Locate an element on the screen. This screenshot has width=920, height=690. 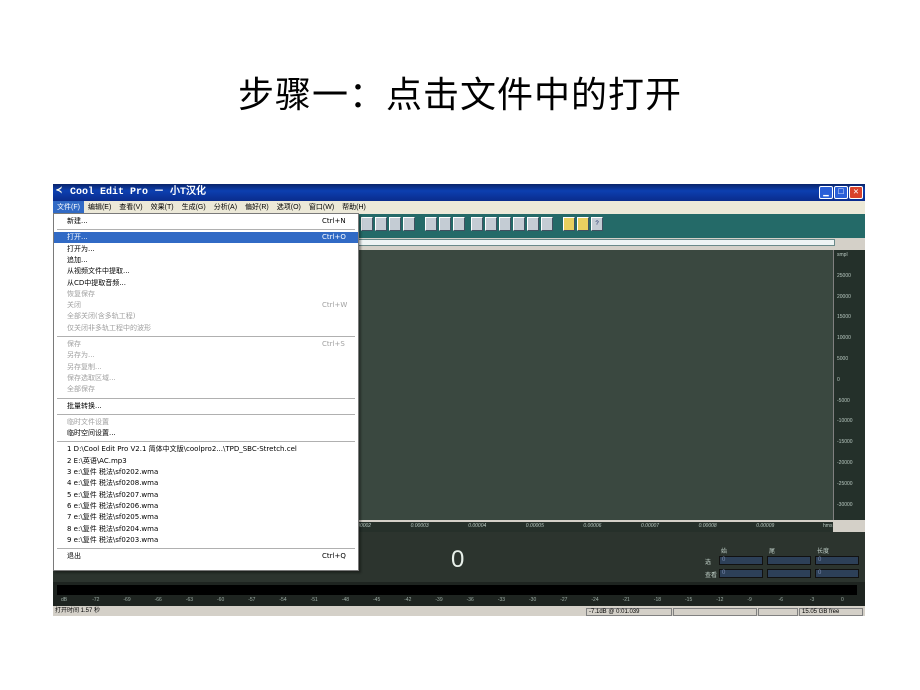
level-tick-label: -33 is located at coordinates (501, 600).